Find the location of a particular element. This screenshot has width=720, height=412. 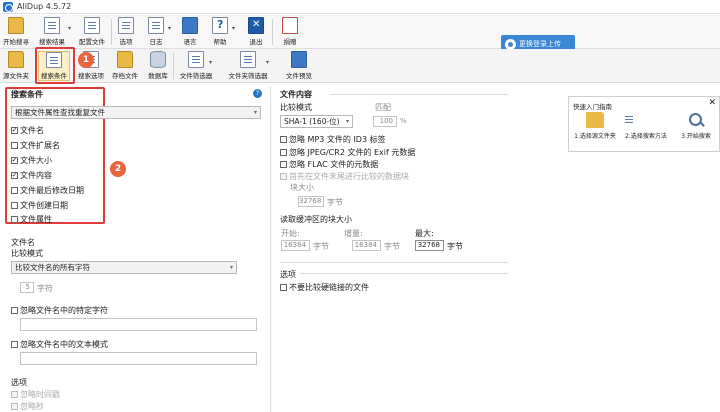

quick-step-search-method: 2.选择搜索方法 is located at coordinates (646, 130).